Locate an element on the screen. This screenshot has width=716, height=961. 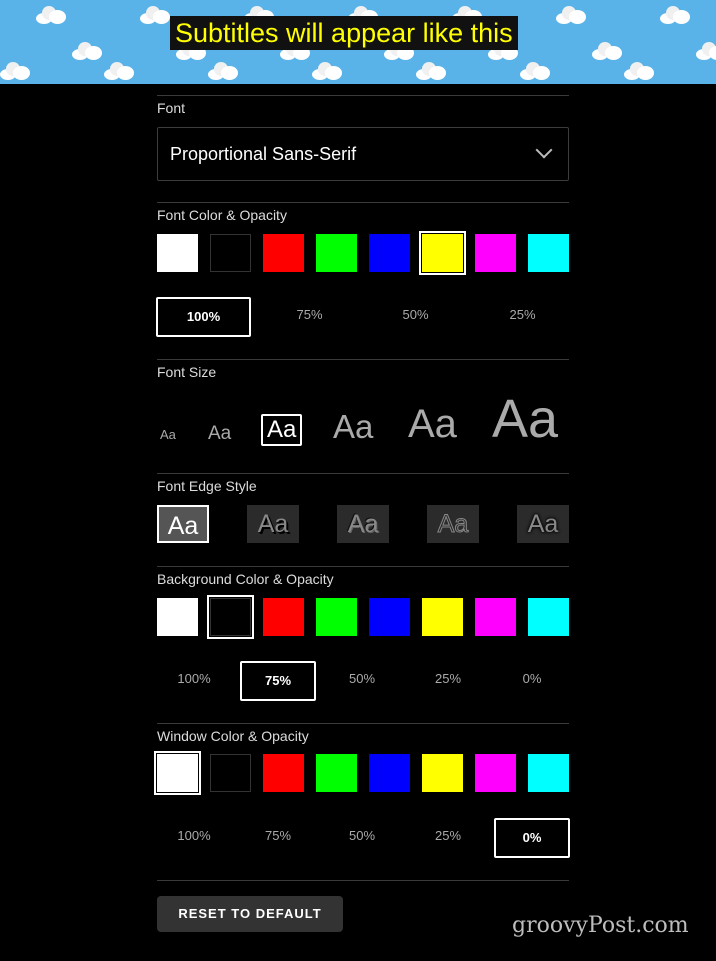
chevron-down-icon is located at coordinates (544, 150).